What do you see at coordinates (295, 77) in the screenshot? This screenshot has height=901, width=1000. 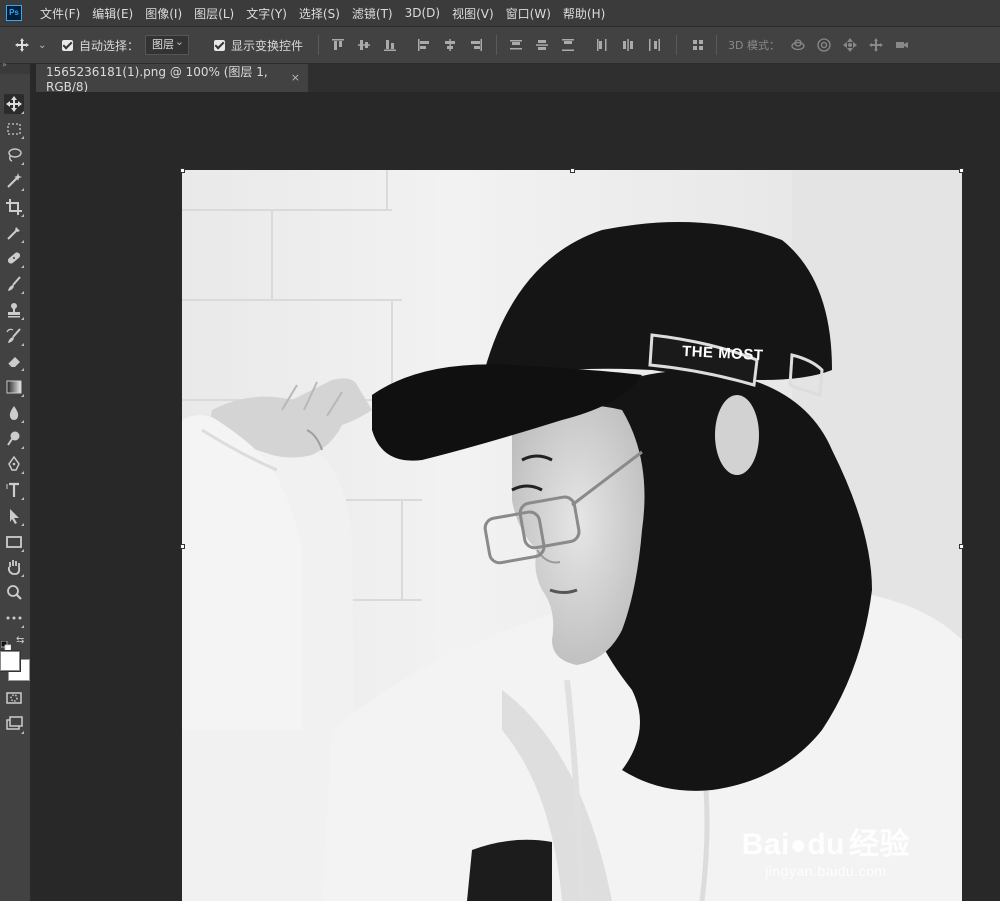 I see `close-icon: ×` at bounding box center [295, 77].